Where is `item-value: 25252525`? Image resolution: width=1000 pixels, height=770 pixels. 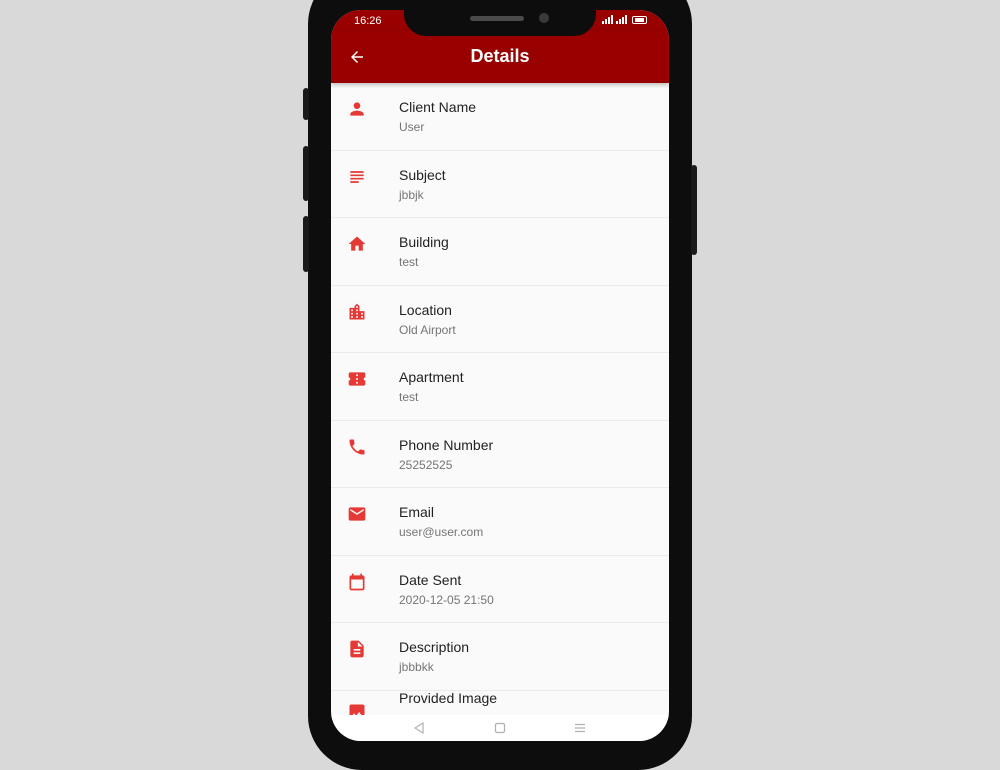 item-value: 25252525 is located at coordinates (426, 464).